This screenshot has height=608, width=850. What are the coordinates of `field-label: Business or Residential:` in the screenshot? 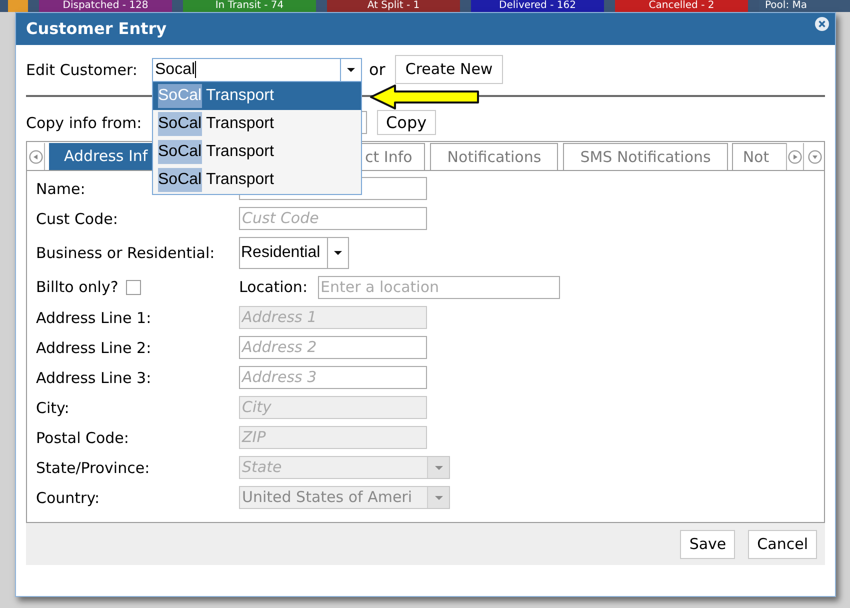 It's located at (125, 253).